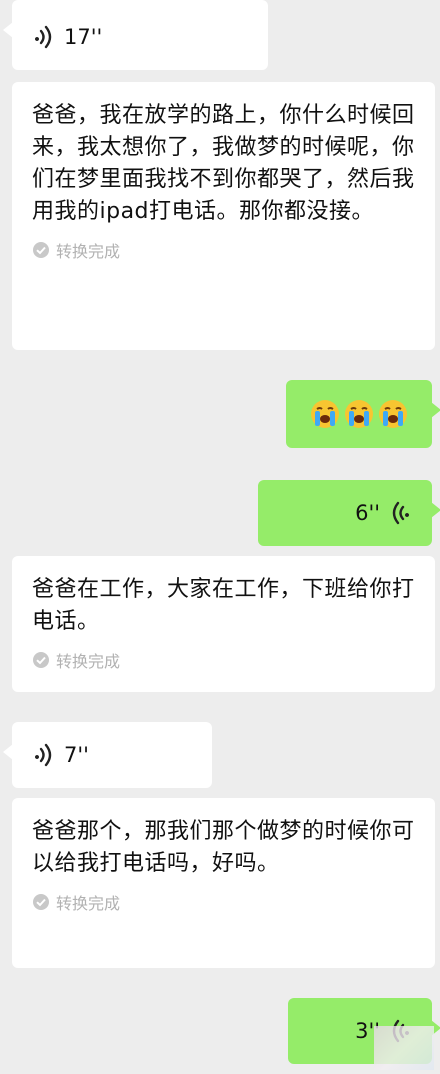 The image size is (440, 1074). What do you see at coordinates (76, 755) in the screenshot?
I see `voice-duration: 7''` at bounding box center [76, 755].